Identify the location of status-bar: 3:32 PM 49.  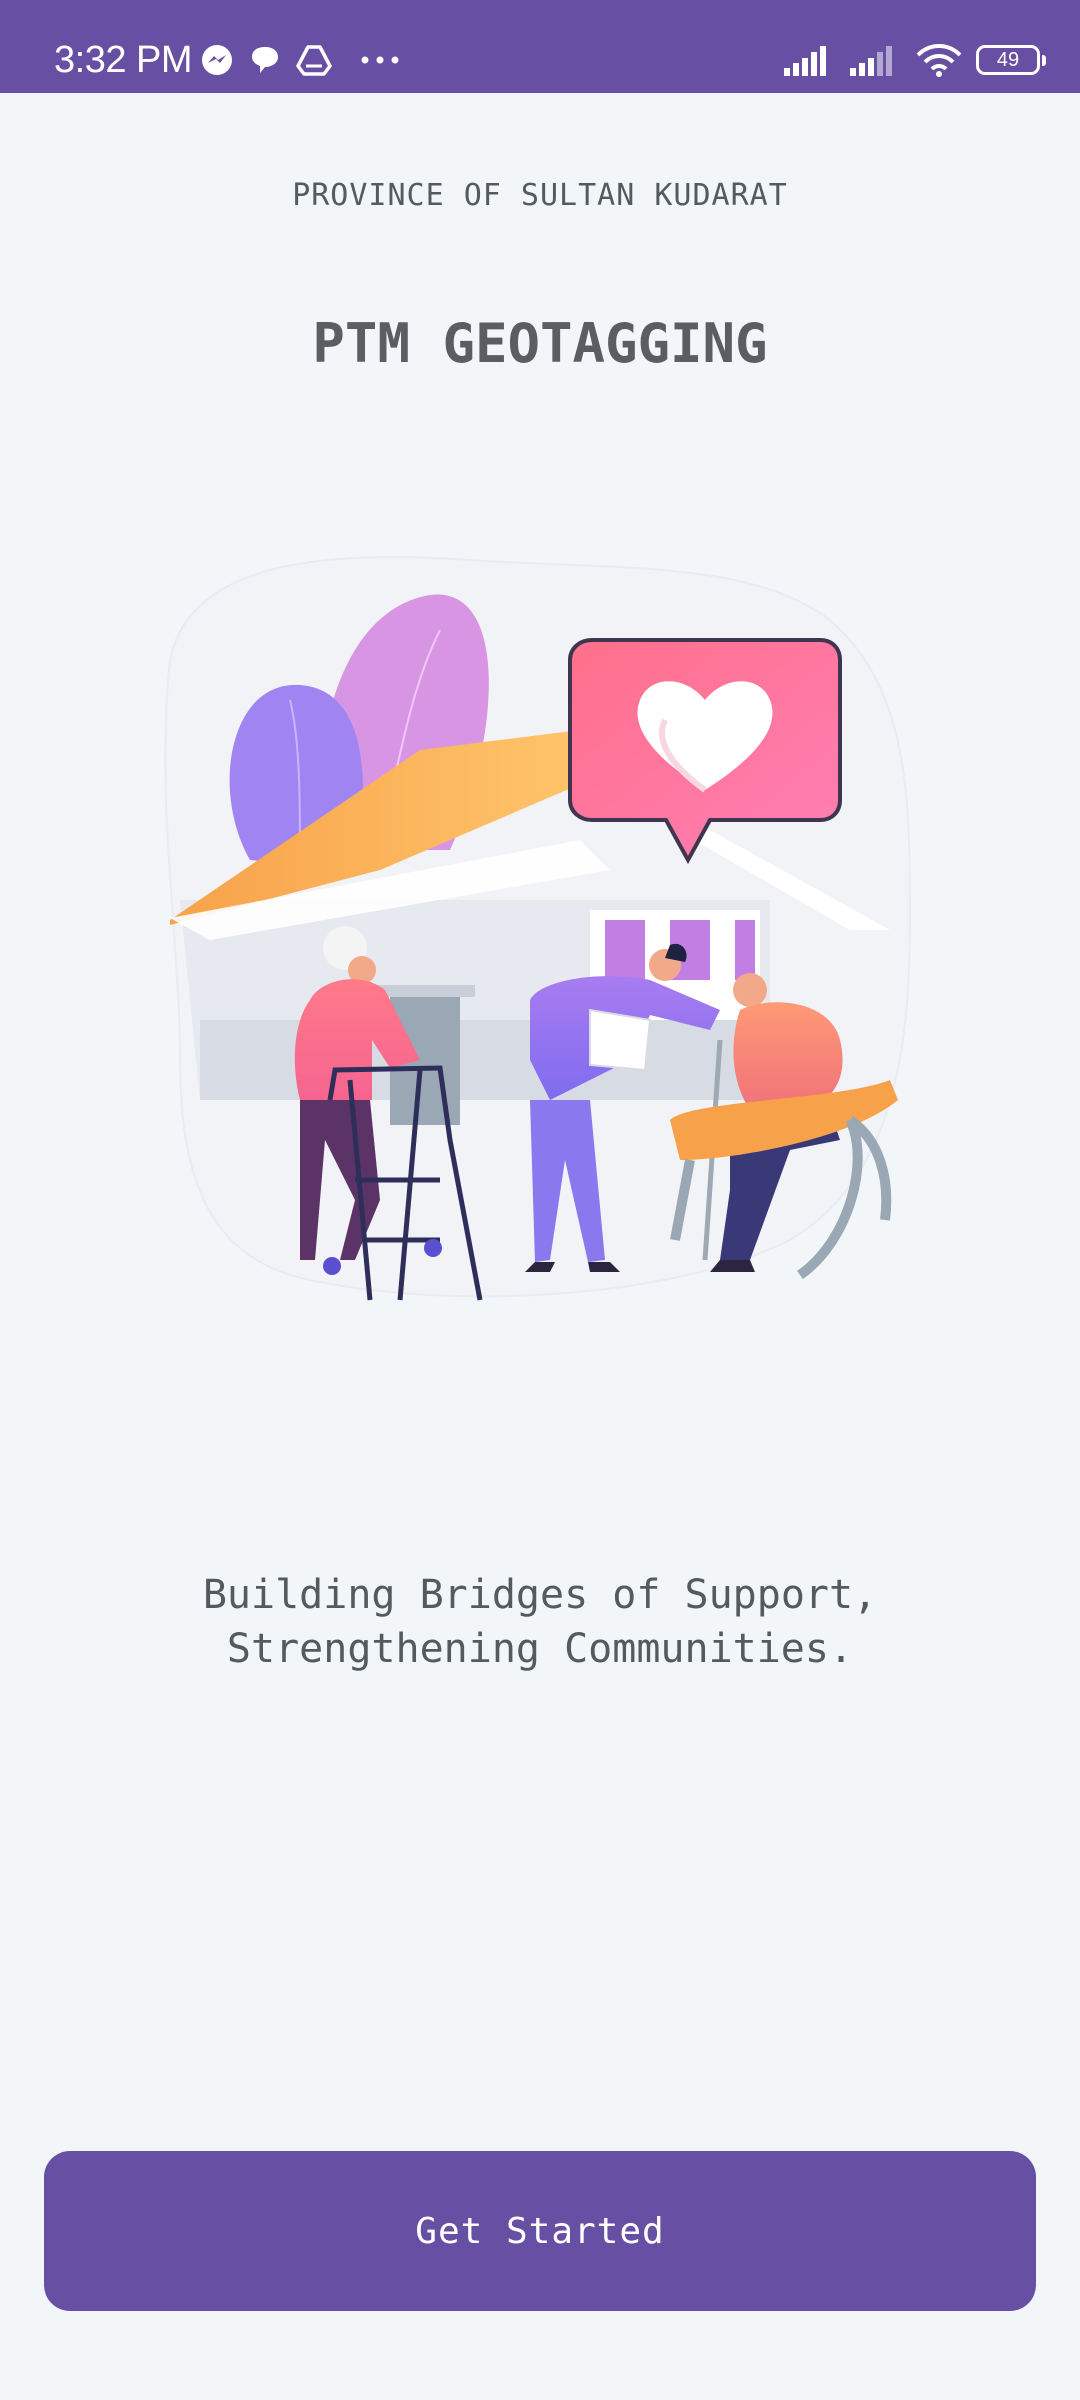
(540, 46).